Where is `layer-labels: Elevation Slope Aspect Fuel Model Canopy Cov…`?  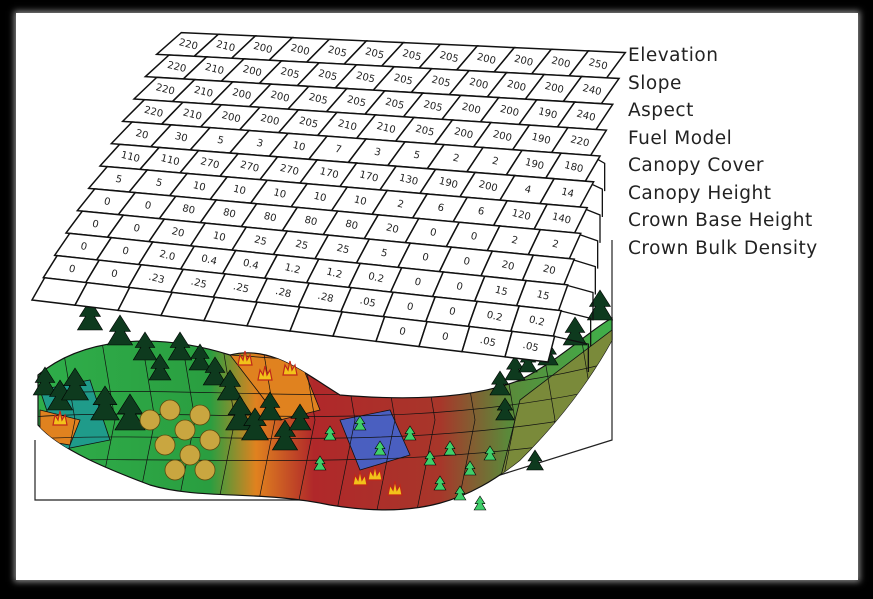
layer-labels: Elevation Slope Aspect Fuel Model Canopy Cov… is located at coordinates (735, 152).